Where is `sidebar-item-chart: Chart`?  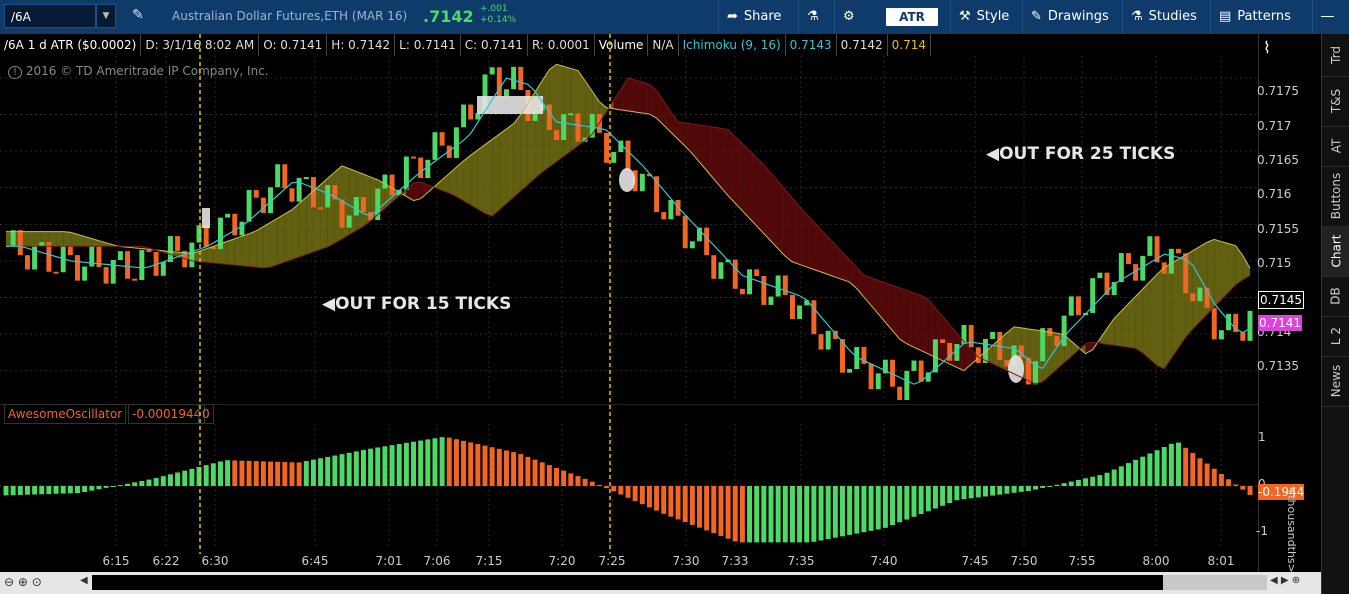 sidebar-item-chart: Chart is located at coordinates (1335, 251).